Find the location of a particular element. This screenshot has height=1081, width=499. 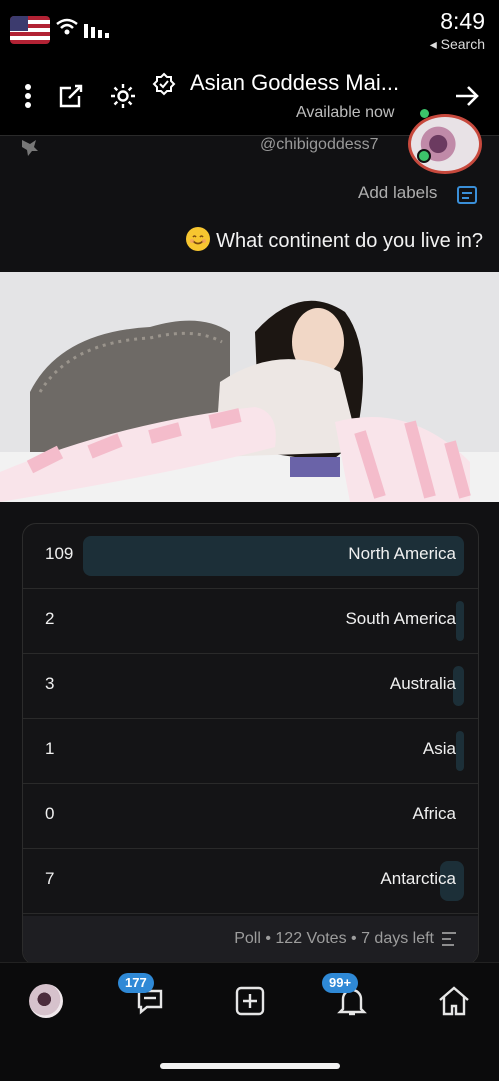

creator-handle: @chibigoddess7 is located at coordinates (319, 145).